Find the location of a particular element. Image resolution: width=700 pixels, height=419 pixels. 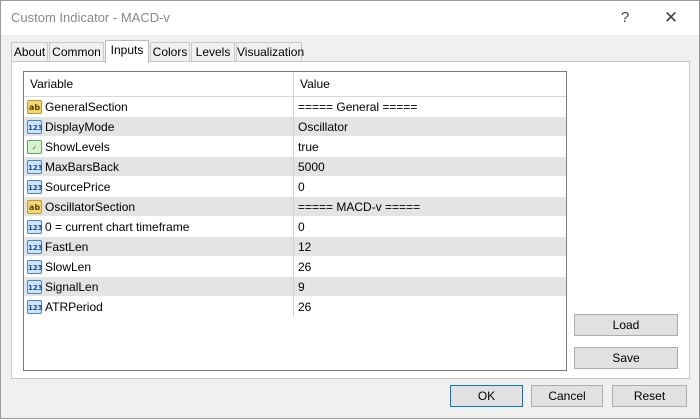

table-row: 123 FastLen 12 is located at coordinates (295, 247).